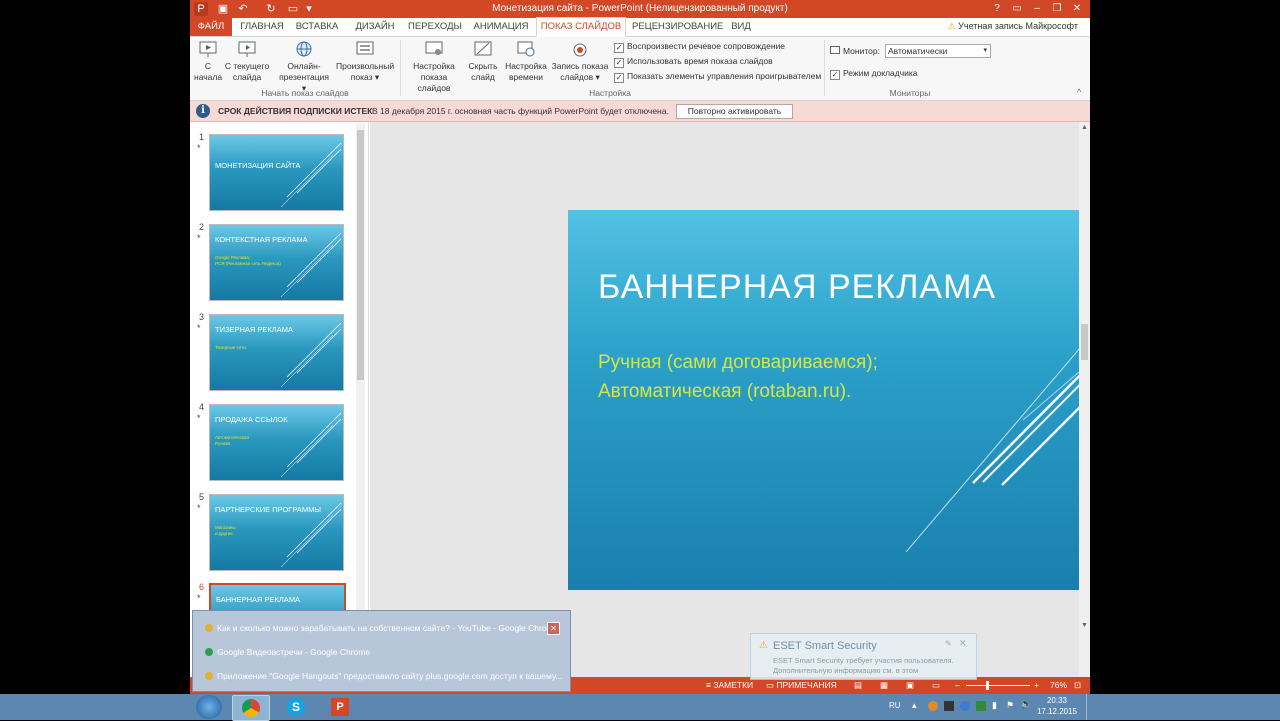  Describe the element at coordinates (1010, 705) in the screenshot. I see `flag-icon: ⚑` at that location.